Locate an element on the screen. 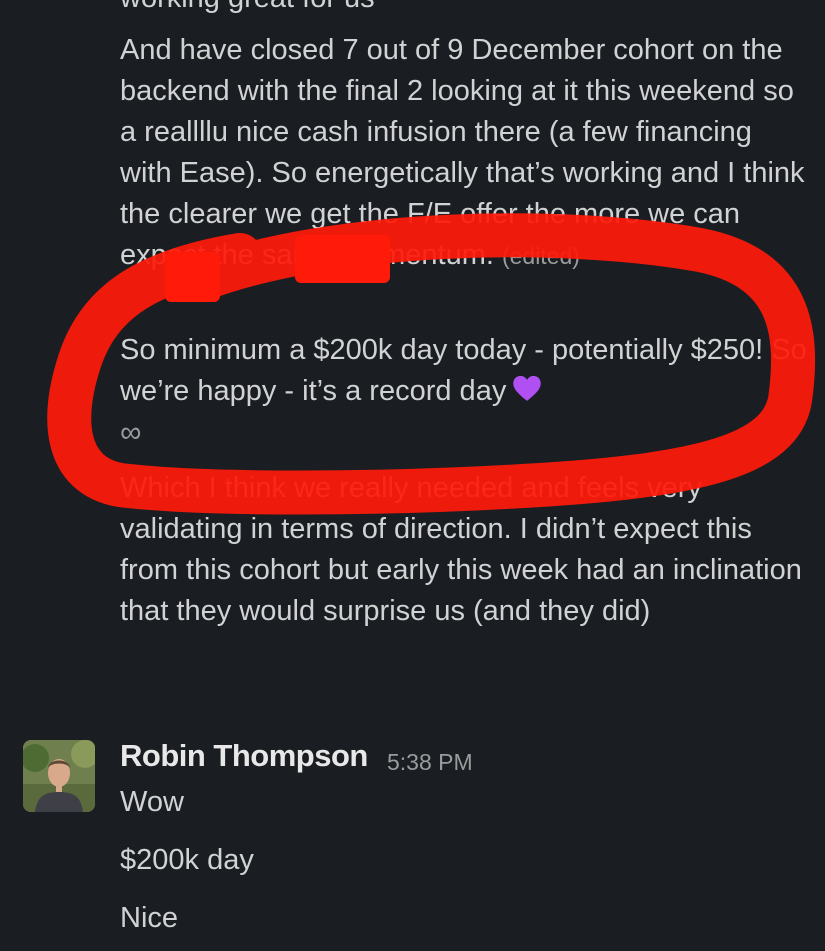  reply-line: Nice is located at coordinates (149, 918).